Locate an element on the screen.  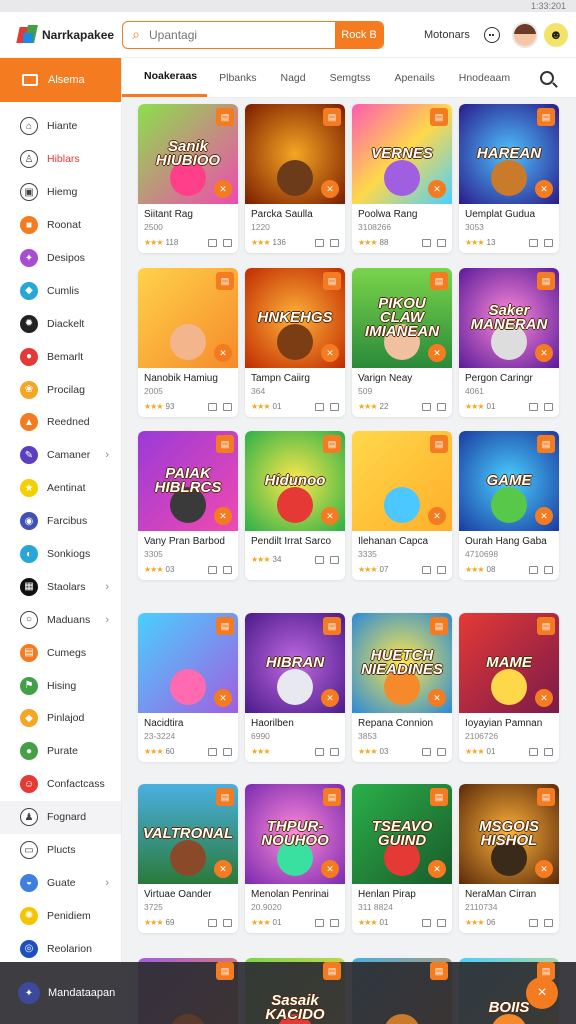
sidebar-item: ♙ Hiblars is located at coordinates (60, 159).